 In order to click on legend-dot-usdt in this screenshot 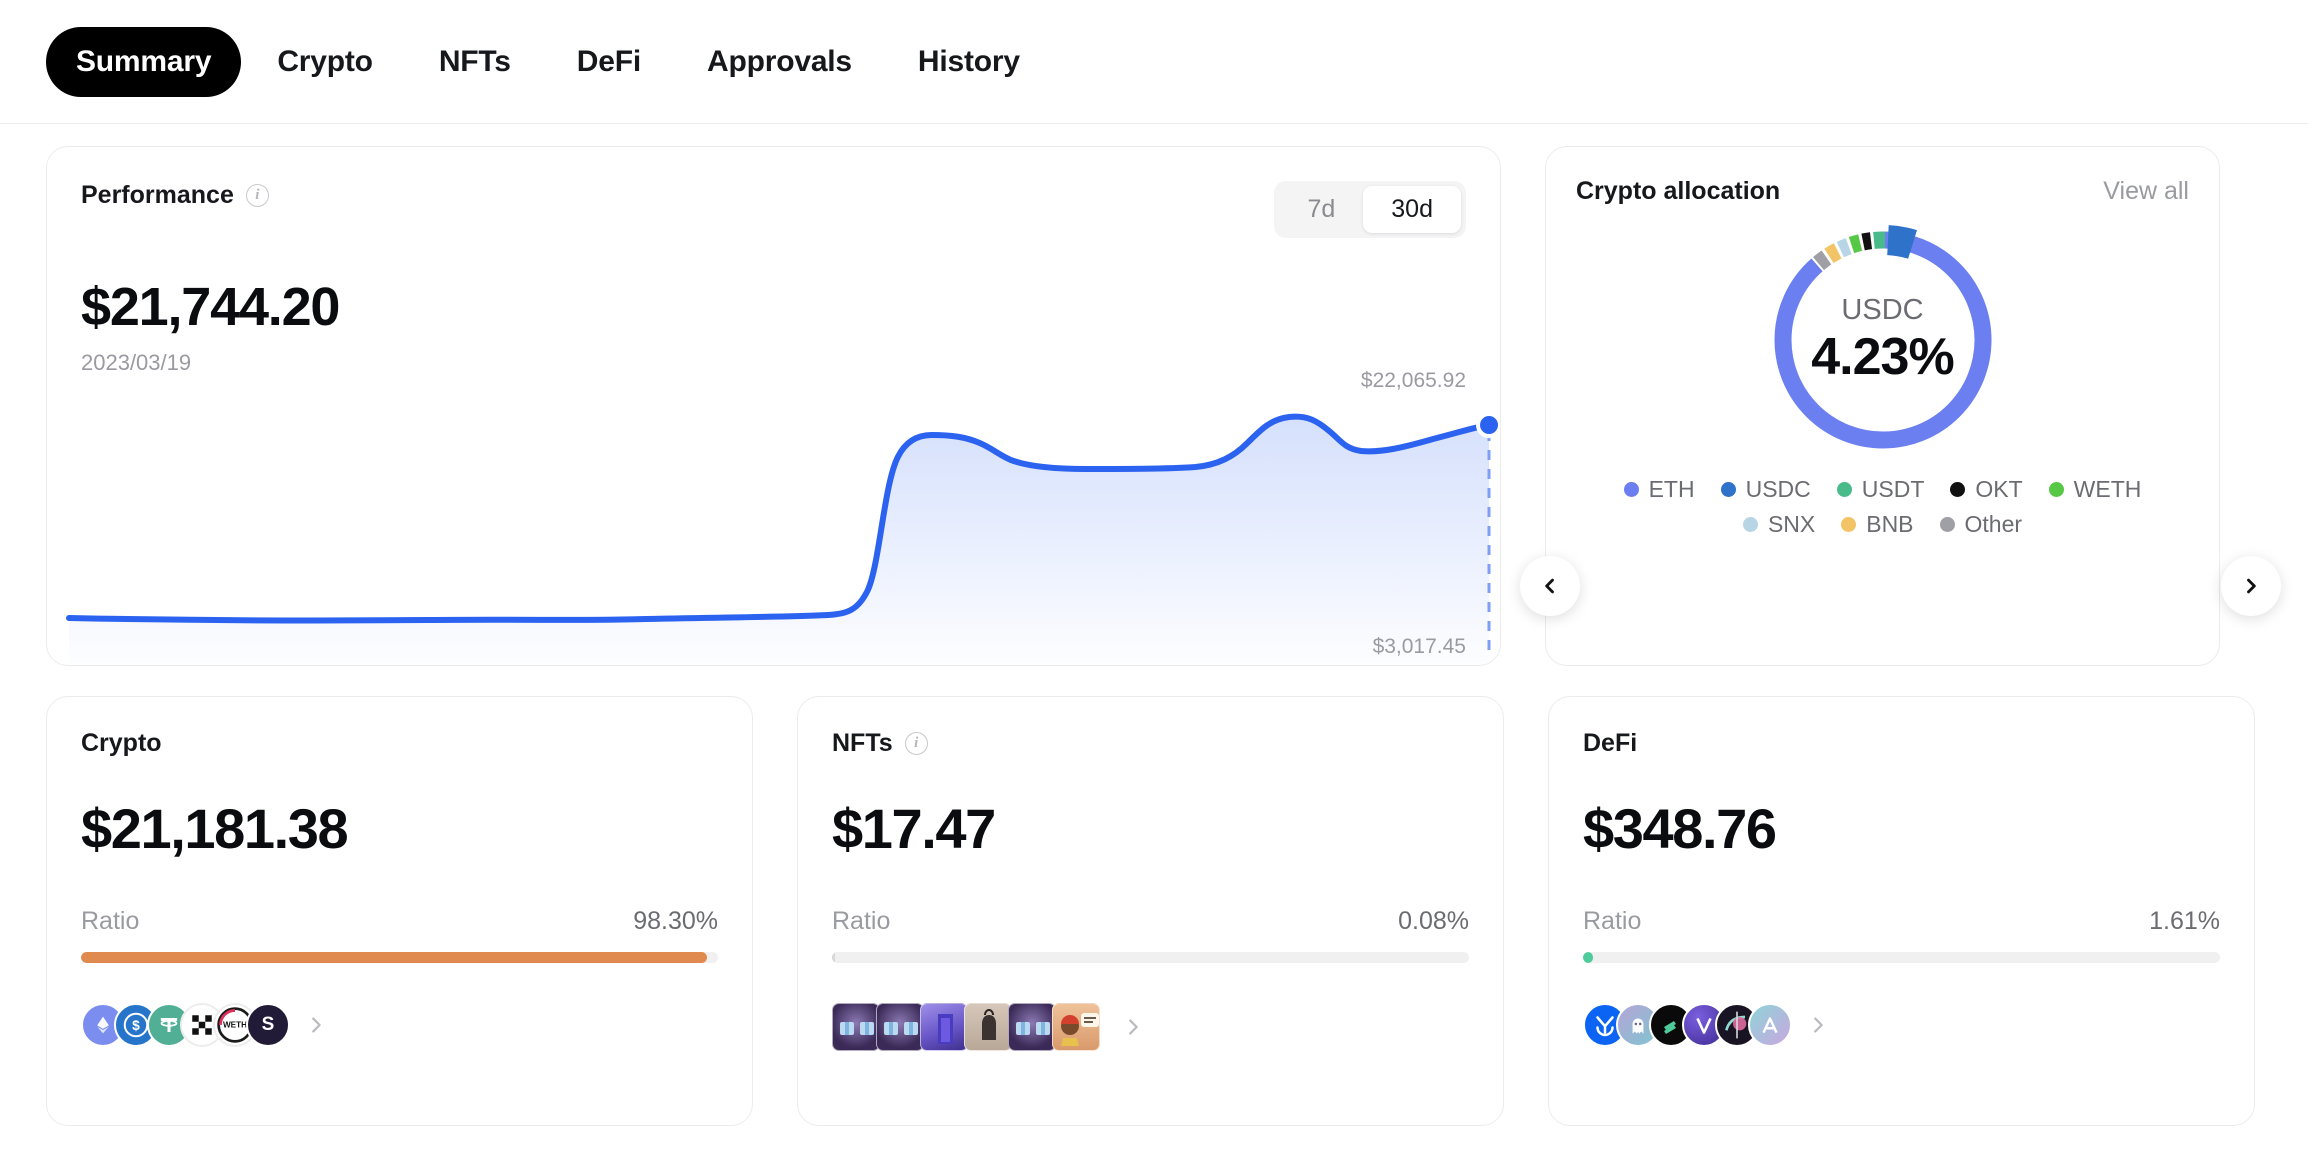, I will do `click(1844, 489)`.